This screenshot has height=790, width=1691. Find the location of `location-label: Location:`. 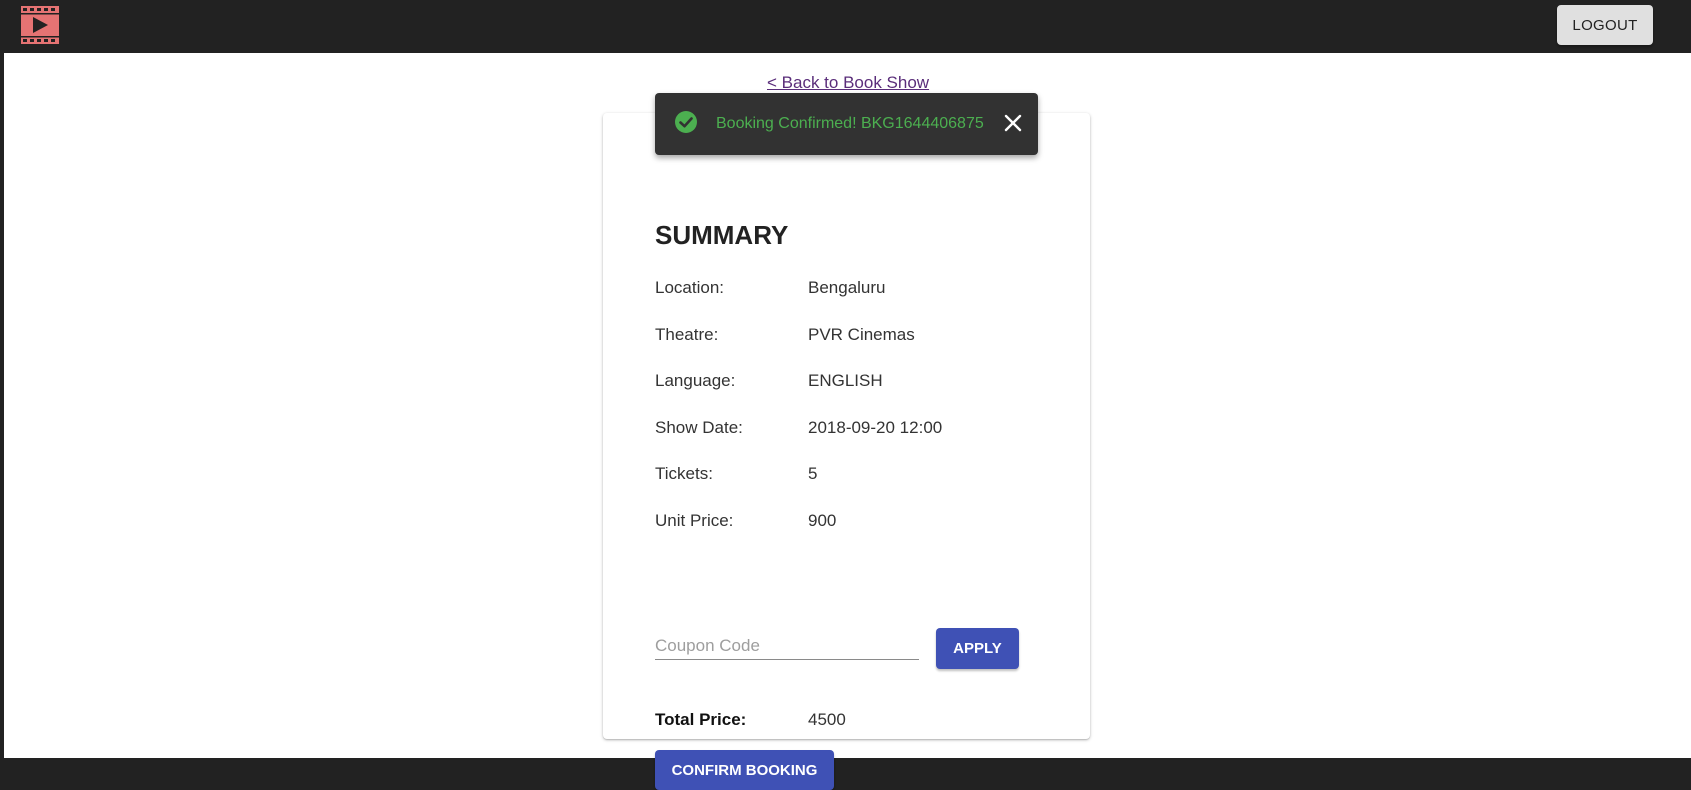

location-label: Location: is located at coordinates (689, 287).